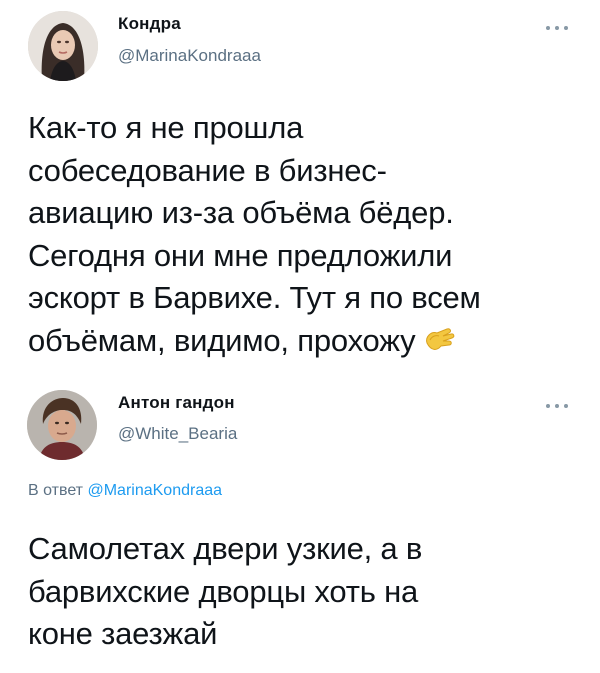 The height and width of the screenshot is (673, 600). I want to click on clapping-hands-icon, so click(439, 345).